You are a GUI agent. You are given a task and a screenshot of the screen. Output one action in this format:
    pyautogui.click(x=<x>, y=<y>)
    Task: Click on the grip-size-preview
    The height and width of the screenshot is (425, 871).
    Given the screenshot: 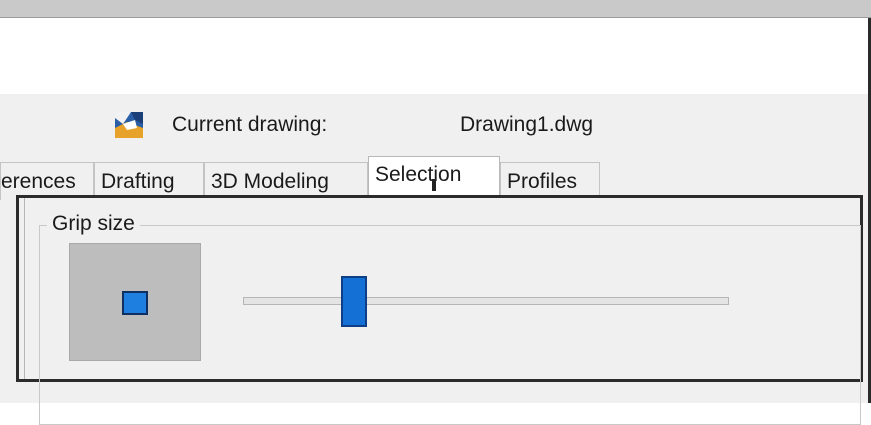 What is the action you would take?
    pyautogui.click(x=135, y=302)
    